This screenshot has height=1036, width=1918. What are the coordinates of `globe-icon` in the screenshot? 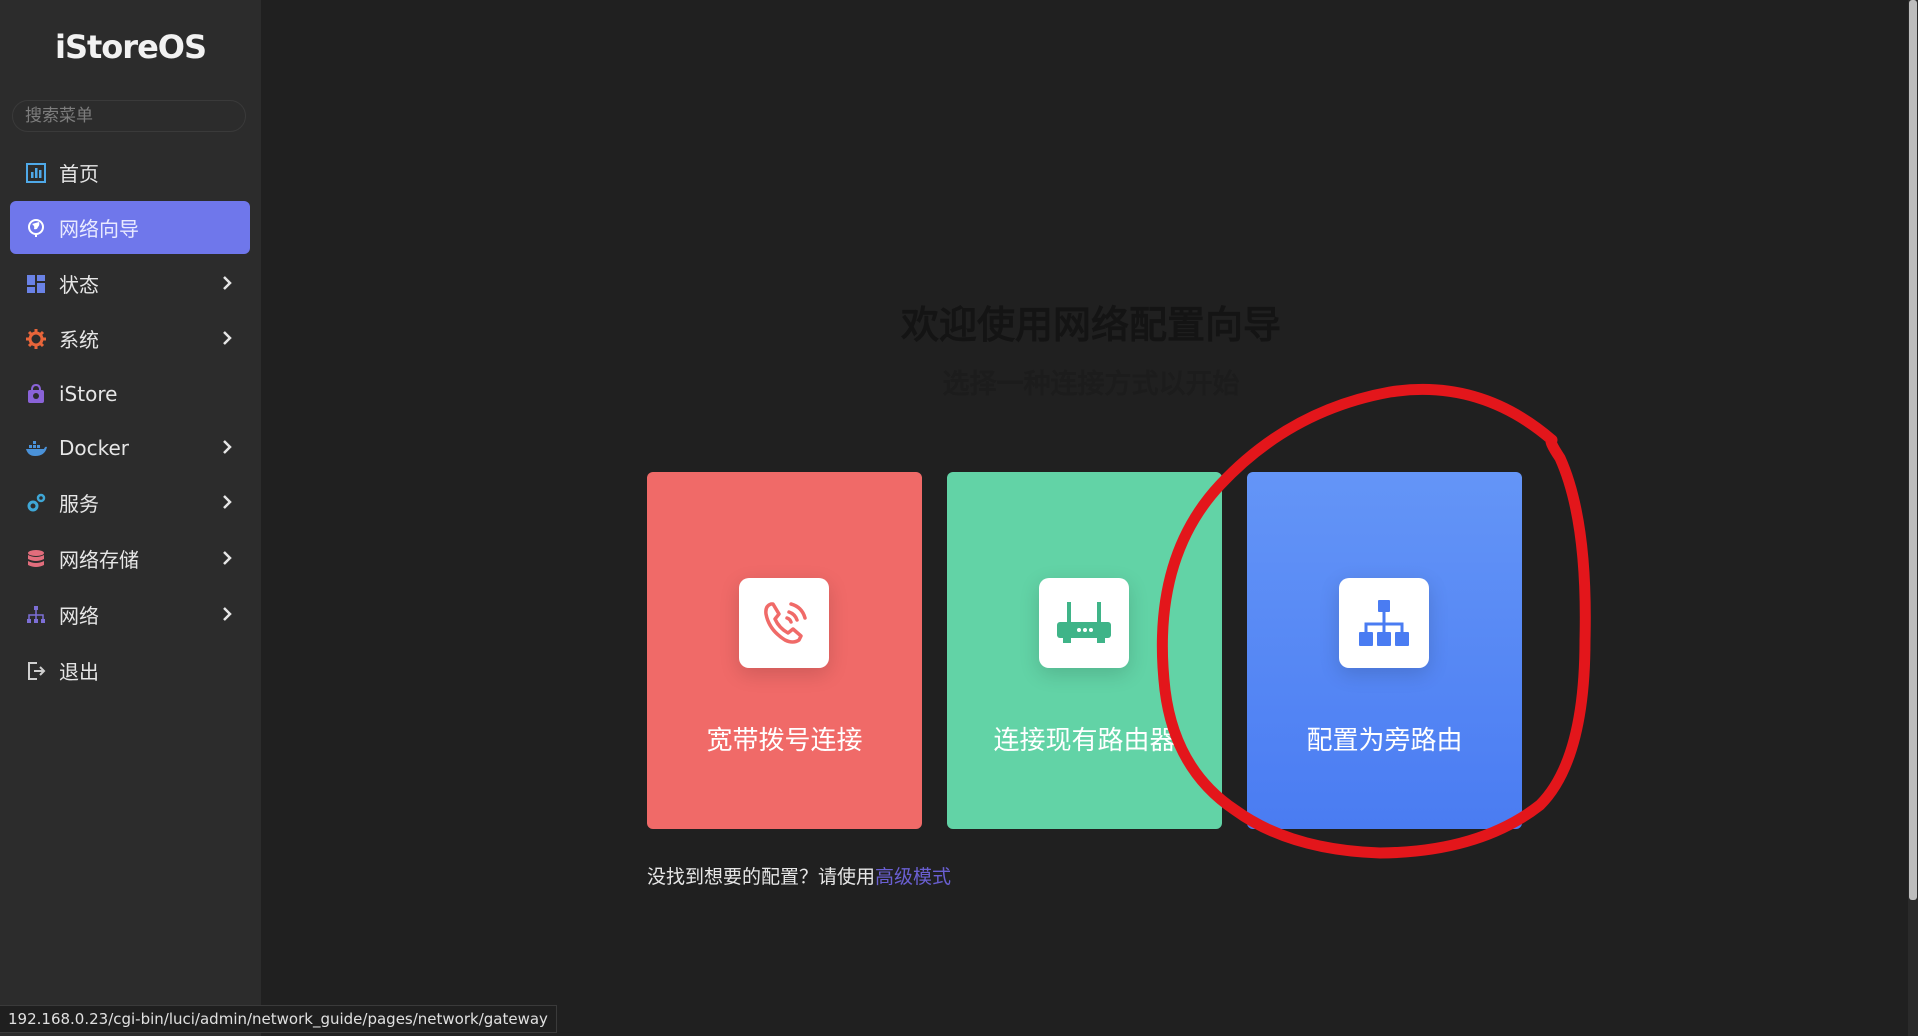 It's located at (36, 228).